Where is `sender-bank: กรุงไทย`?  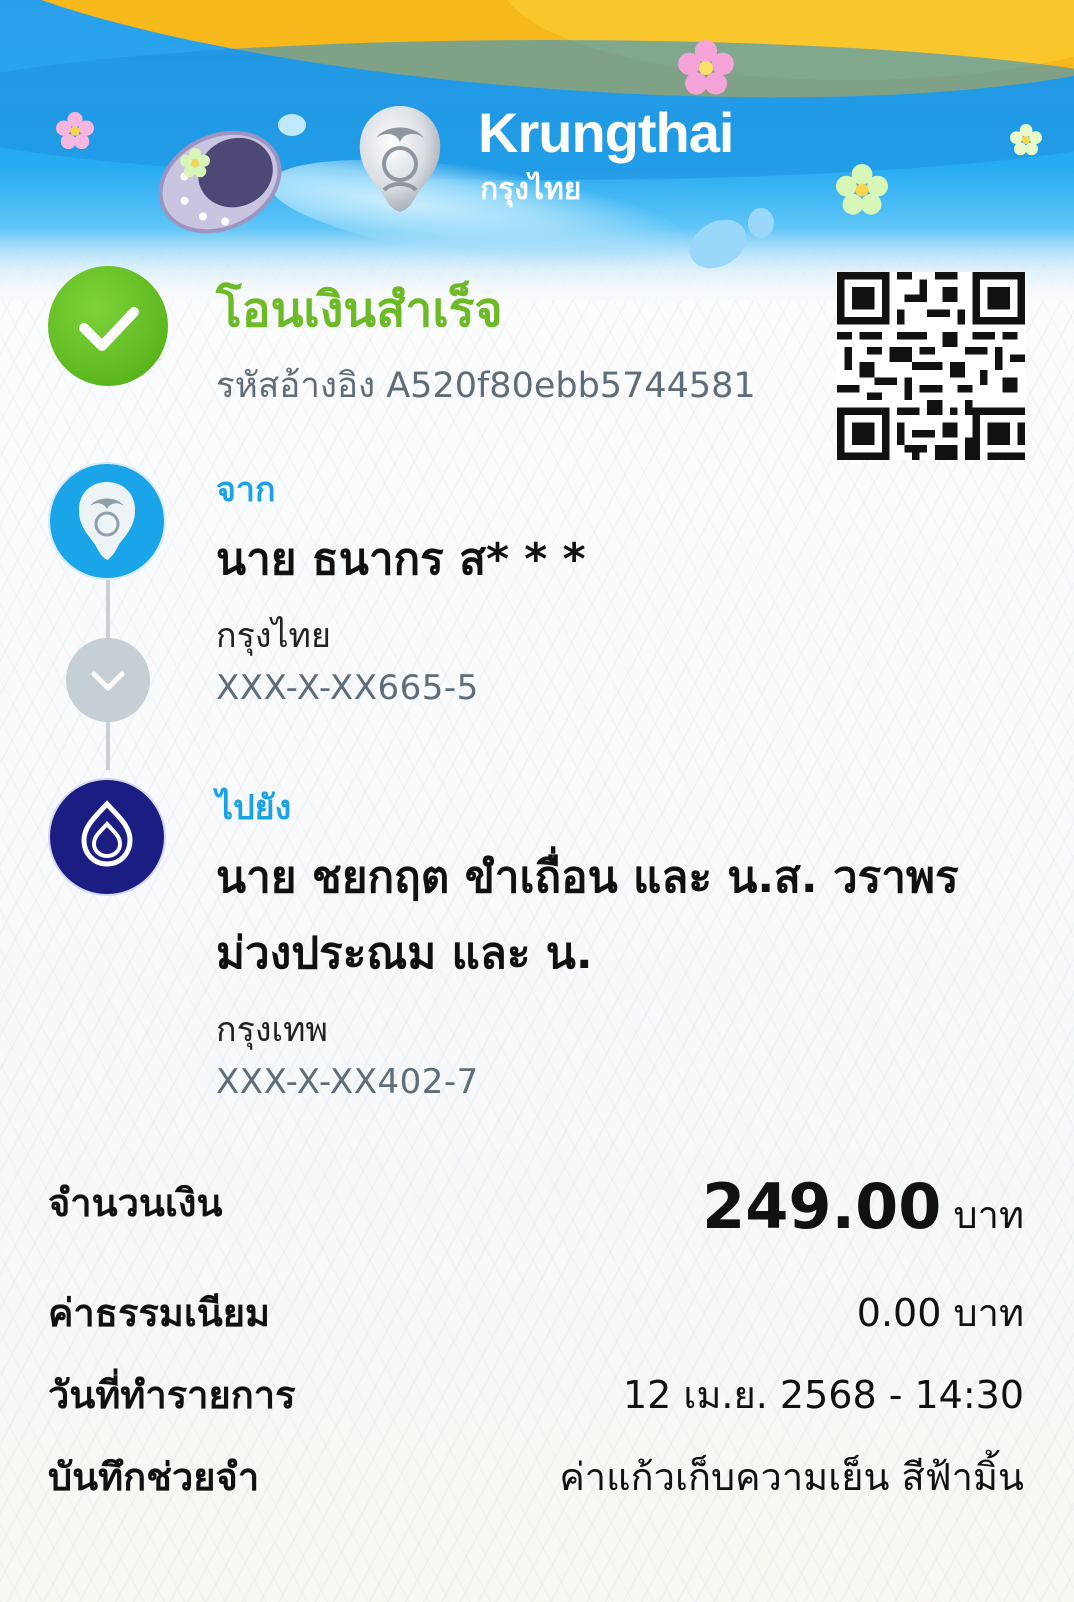 sender-bank: กรุงไทย is located at coordinates (273, 636).